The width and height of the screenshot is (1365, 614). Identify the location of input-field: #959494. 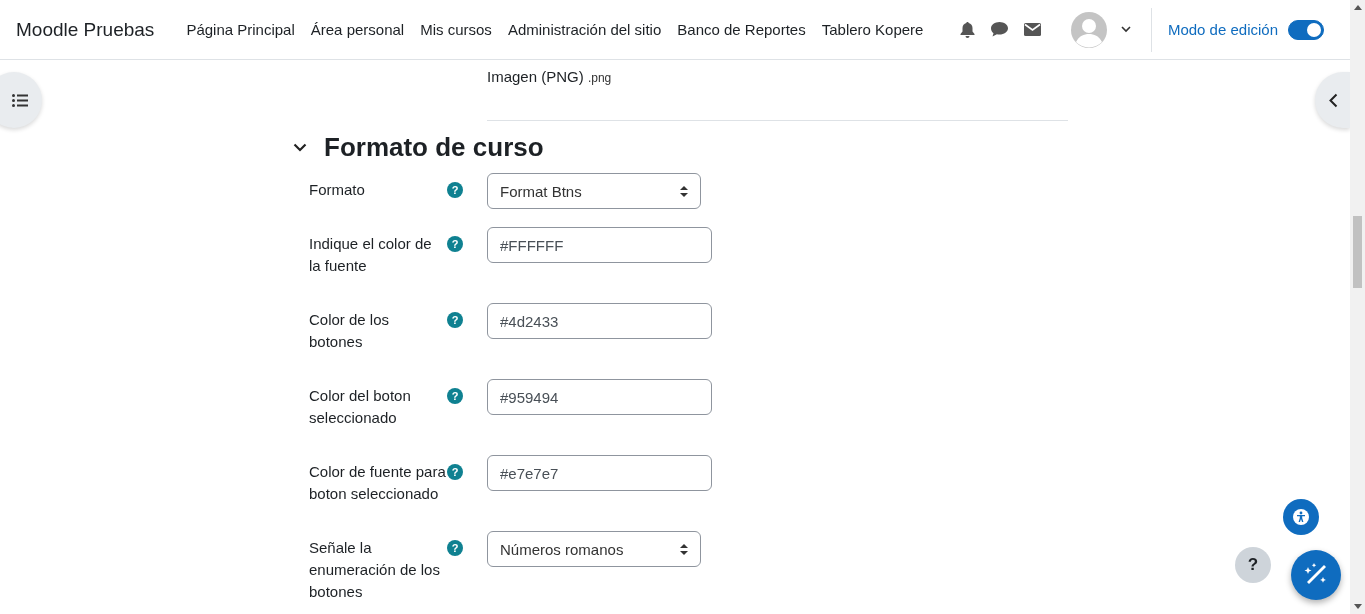
(599, 397).